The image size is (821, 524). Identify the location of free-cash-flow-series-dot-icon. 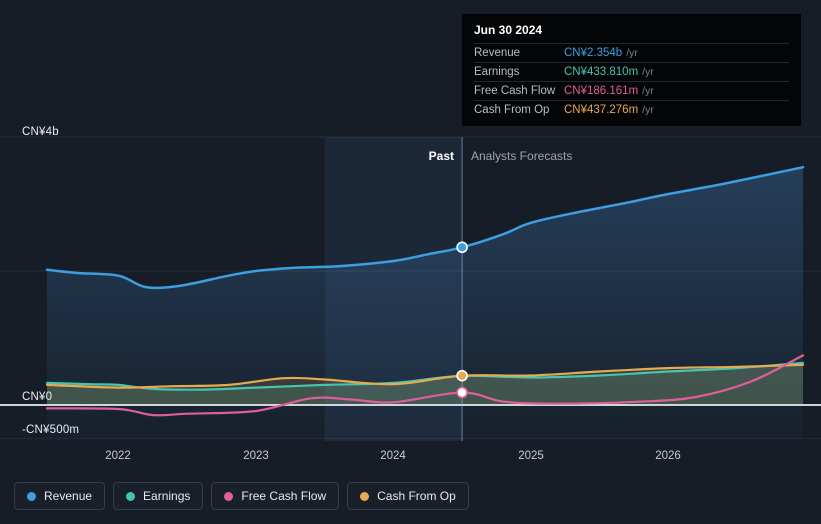
(229, 496).